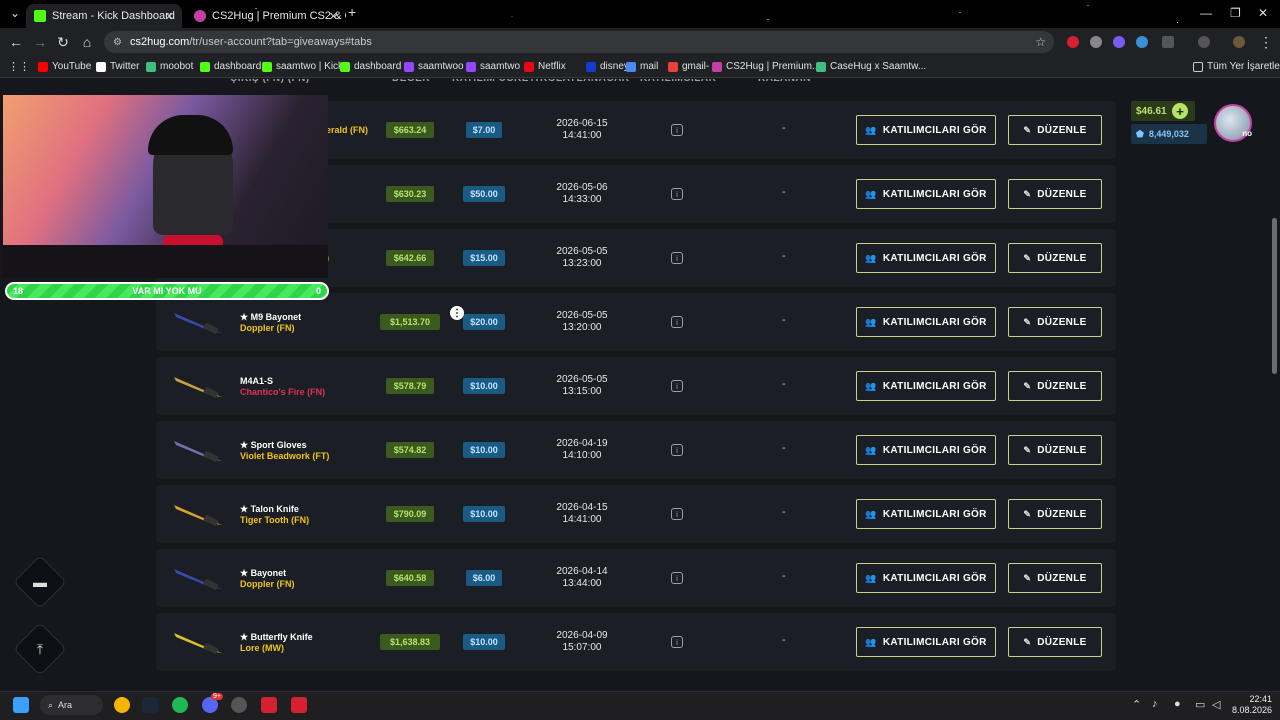 This screenshot has height=720, width=1280. I want to click on bookmark-item: Twitter, so click(117, 66).